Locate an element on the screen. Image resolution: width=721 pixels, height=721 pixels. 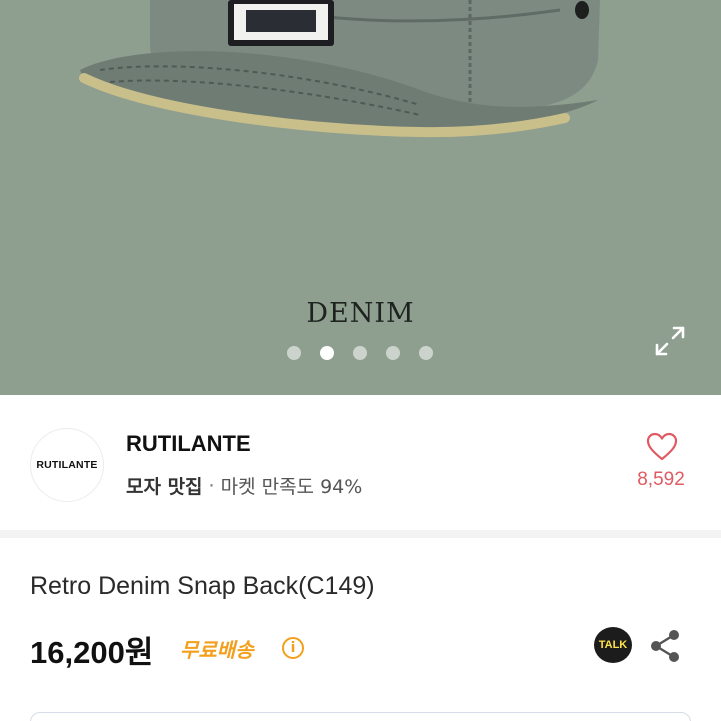
heart-icon is located at coordinates (662, 447).